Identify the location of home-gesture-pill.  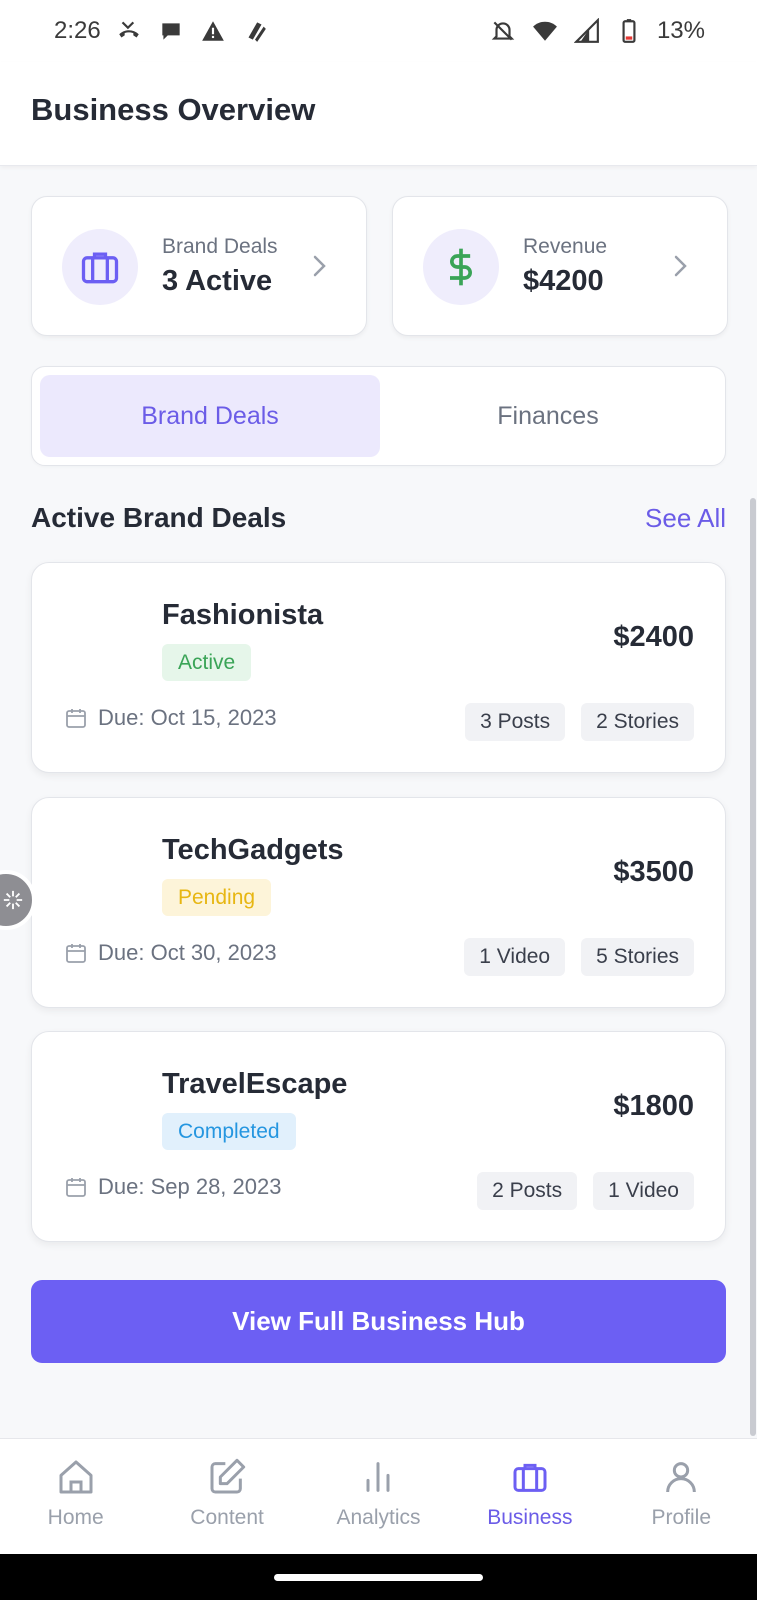
(378, 1577).